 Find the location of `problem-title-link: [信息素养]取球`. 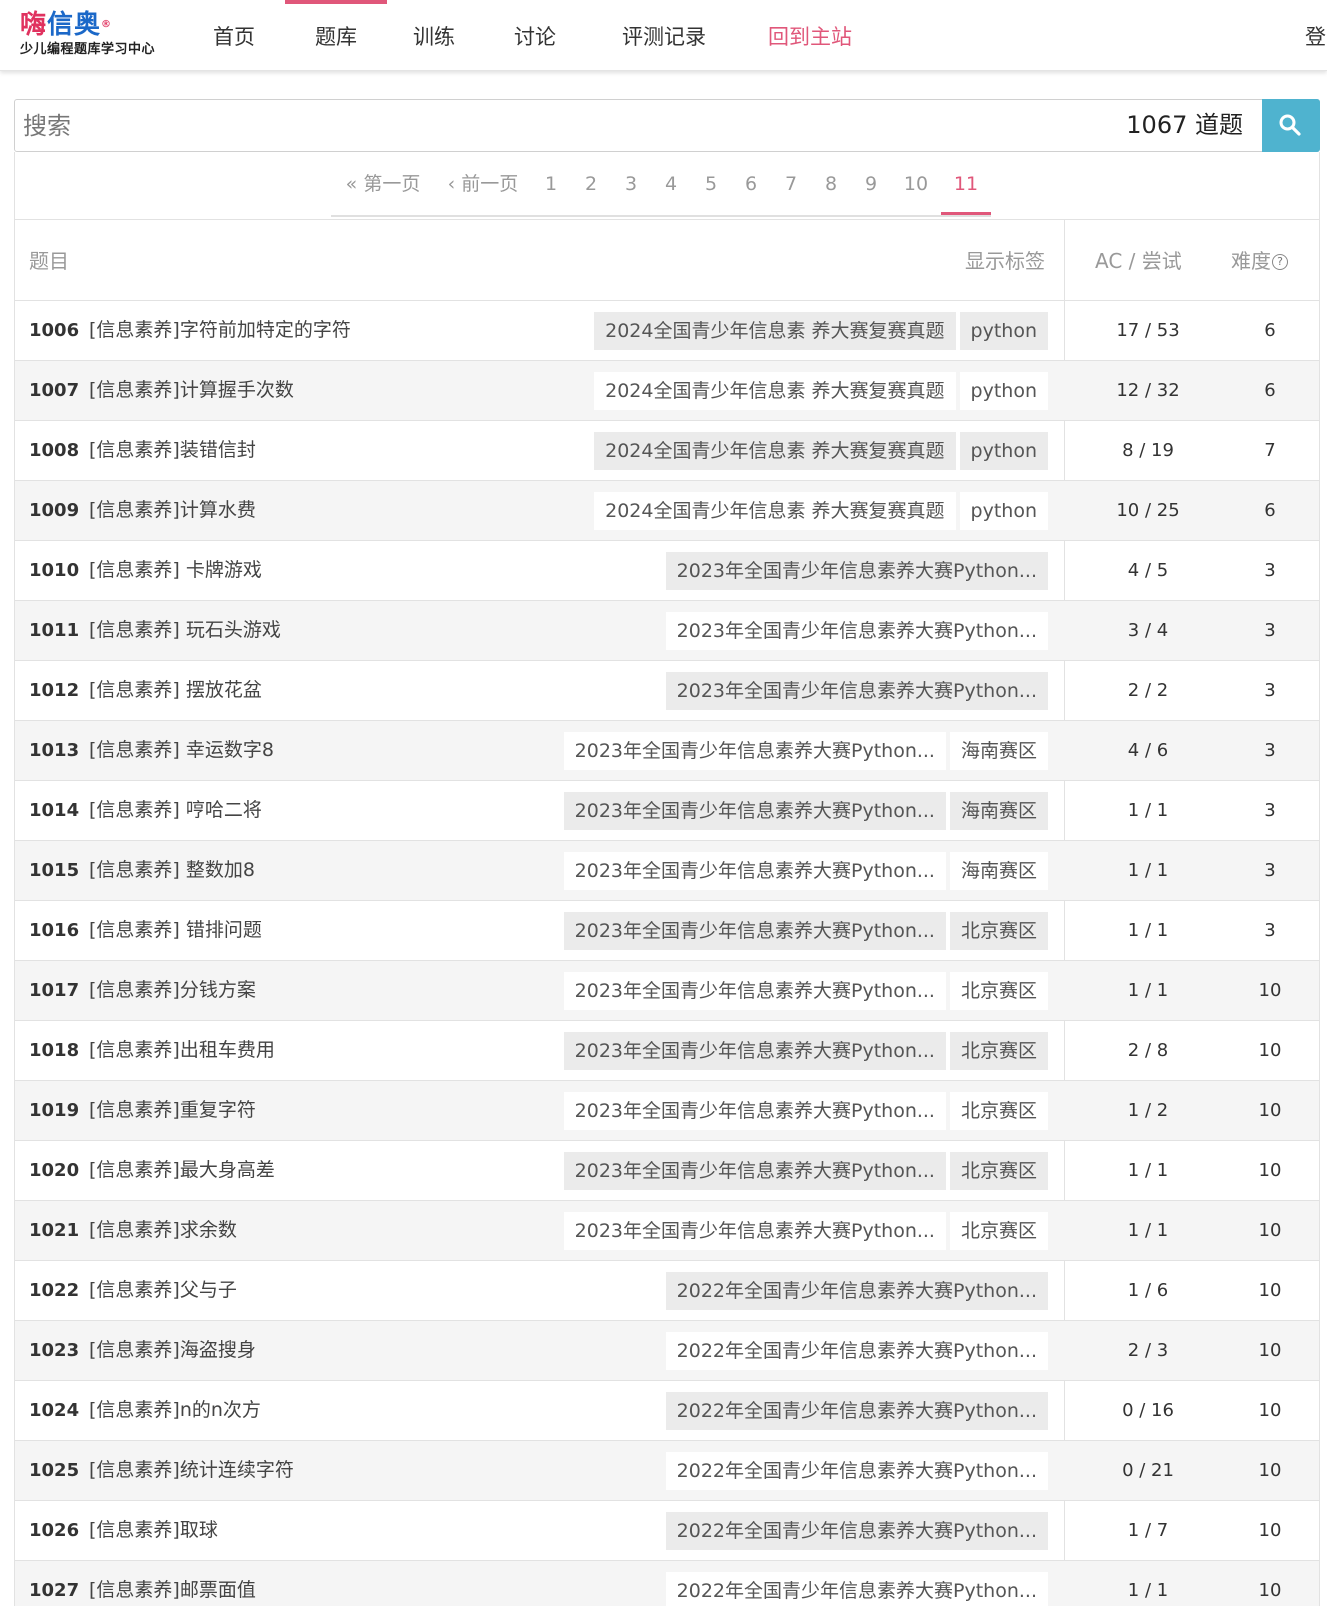

problem-title-link: [信息素养]取球 is located at coordinates (153, 1530).